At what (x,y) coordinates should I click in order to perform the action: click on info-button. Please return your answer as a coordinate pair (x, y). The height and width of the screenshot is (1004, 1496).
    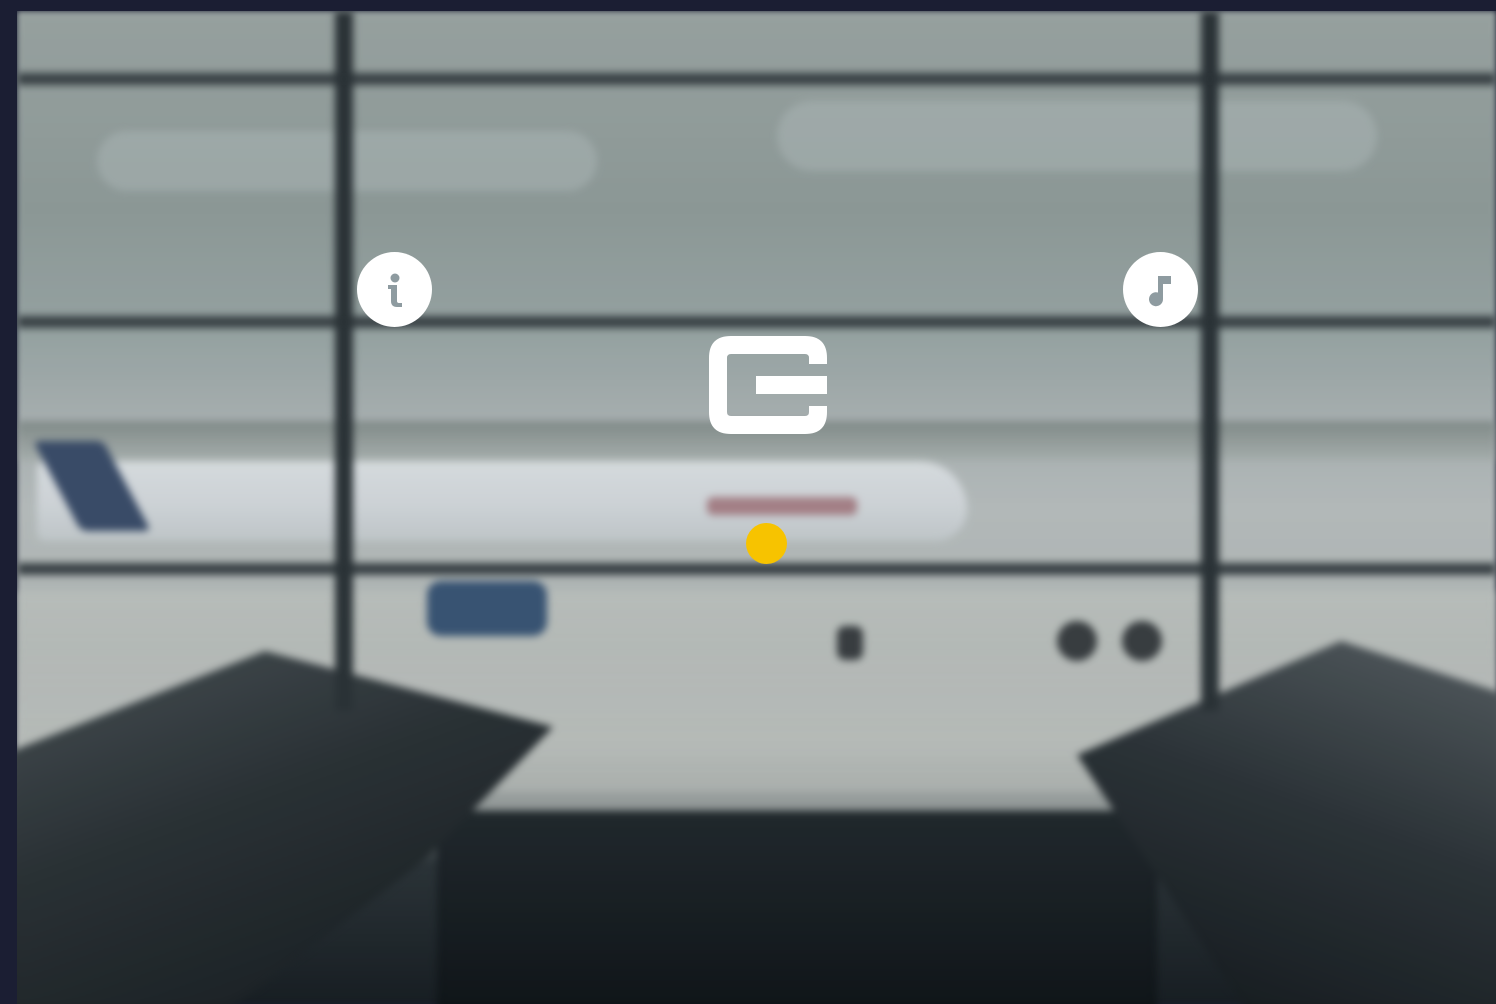
    Looking at the image, I should click on (394, 289).